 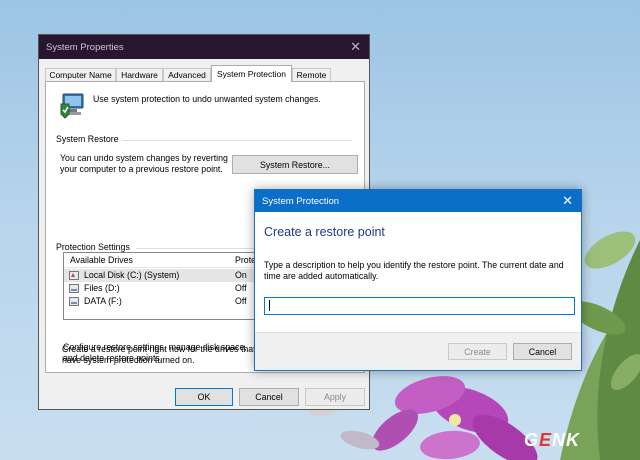 What do you see at coordinates (204, 397) in the screenshot?
I see `ok-button: OK` at bounding box center [204, 397].